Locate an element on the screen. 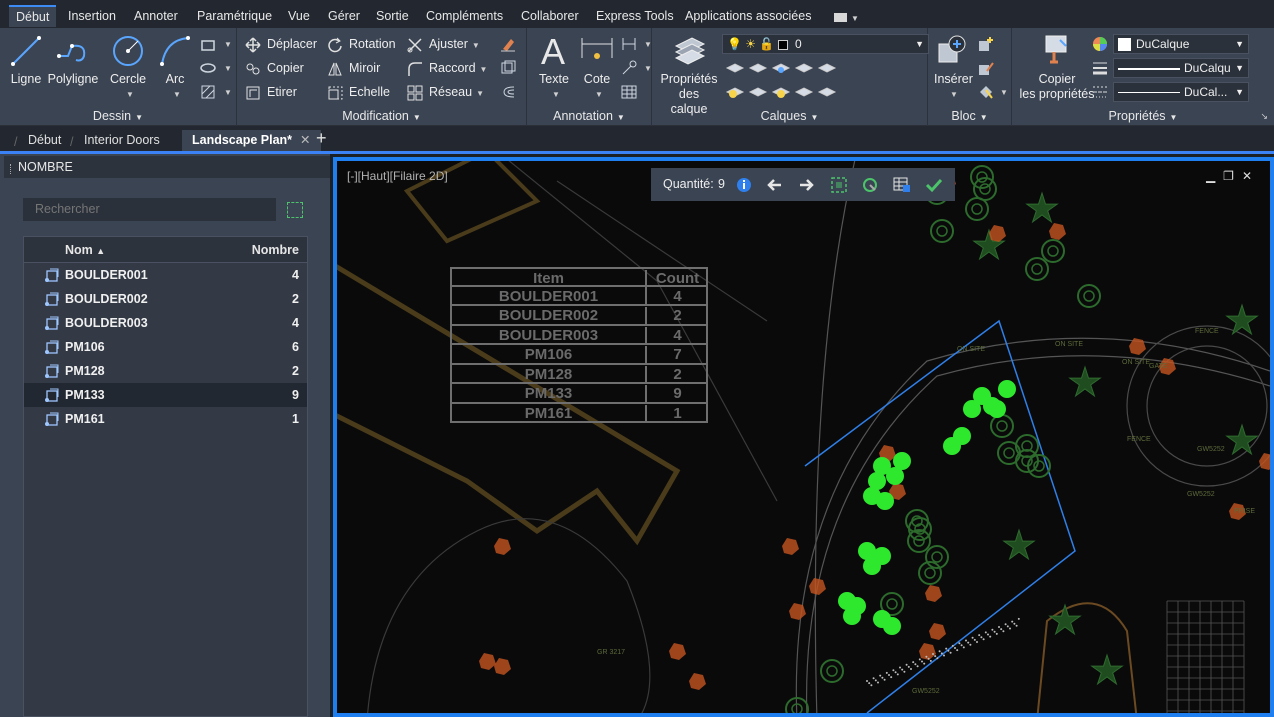 The image size is (1274, 717). ligne-button: Ligne is located at coordinates (26, 60).